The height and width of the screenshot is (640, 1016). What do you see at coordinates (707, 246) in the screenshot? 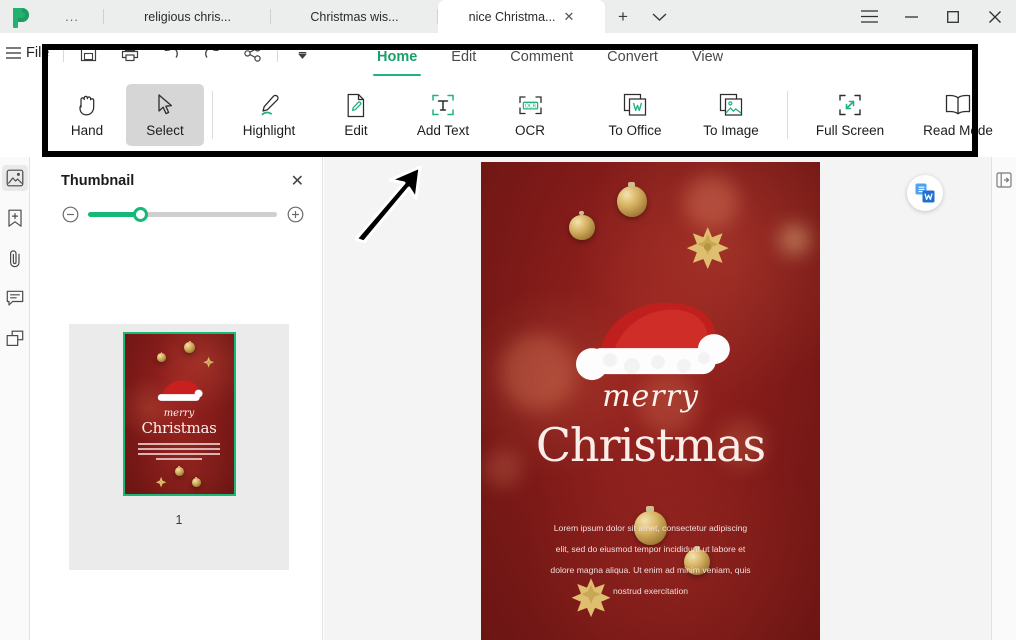
I see `gold-bow` at bounding box center [707, 246].